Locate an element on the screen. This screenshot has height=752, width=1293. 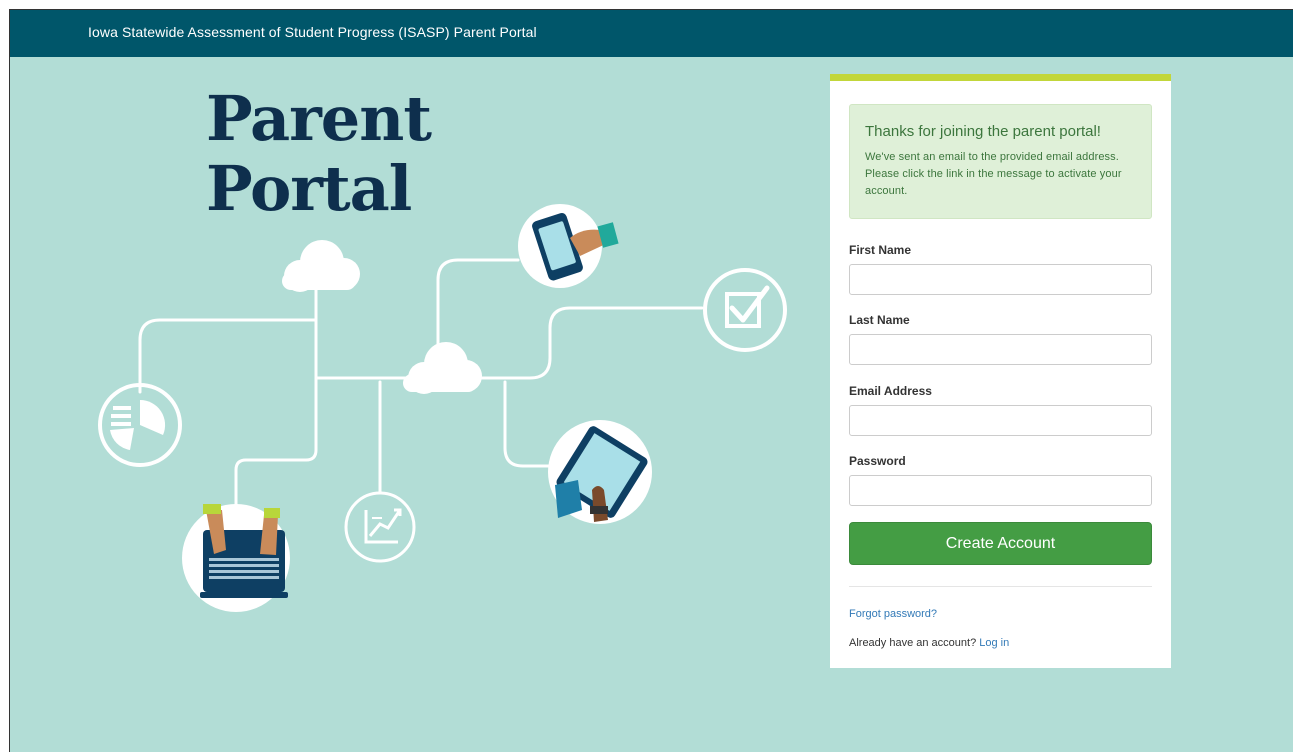
last-name-input is located at coordinates (1000, 349).